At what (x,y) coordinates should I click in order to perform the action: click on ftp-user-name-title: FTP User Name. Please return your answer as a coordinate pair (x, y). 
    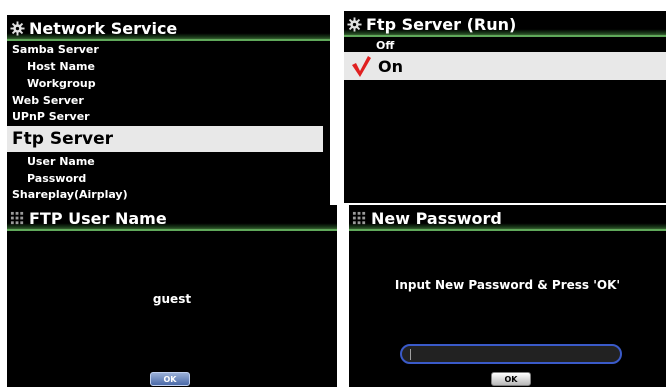
    Looking at the image, I should click on (98, 218).